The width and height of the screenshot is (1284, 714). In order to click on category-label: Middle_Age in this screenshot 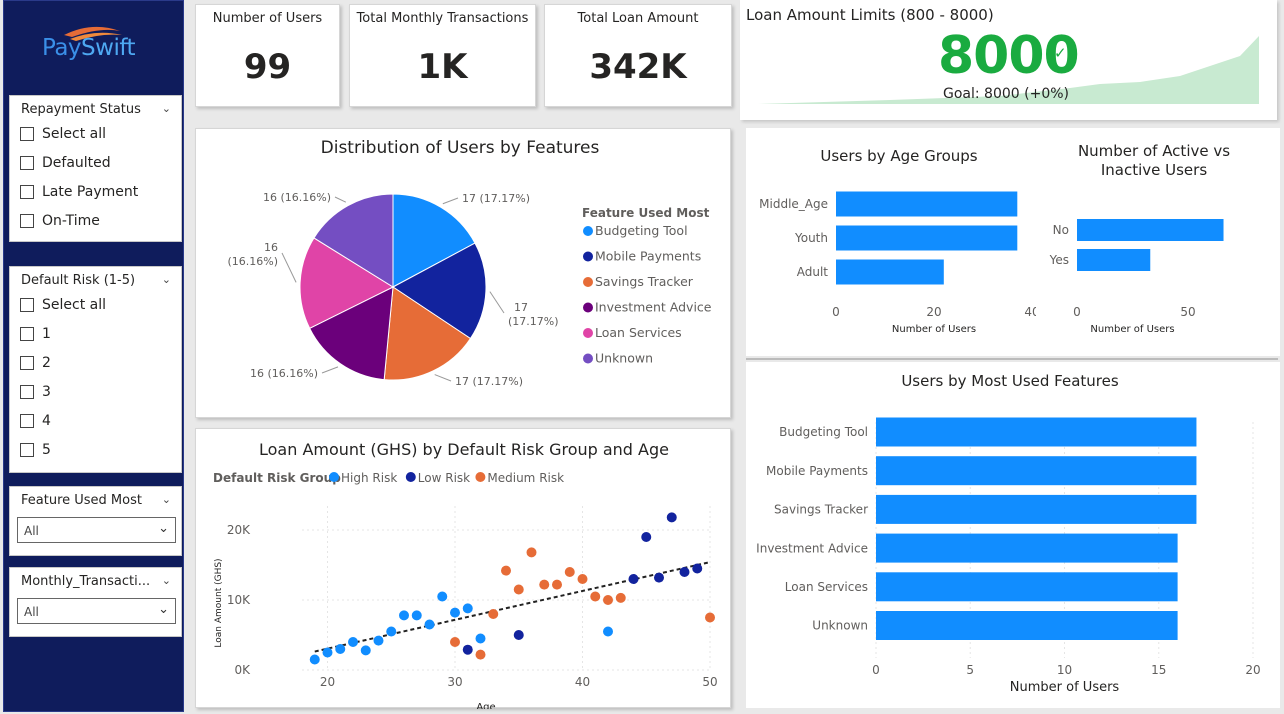, I will do `click(793, 204)`.